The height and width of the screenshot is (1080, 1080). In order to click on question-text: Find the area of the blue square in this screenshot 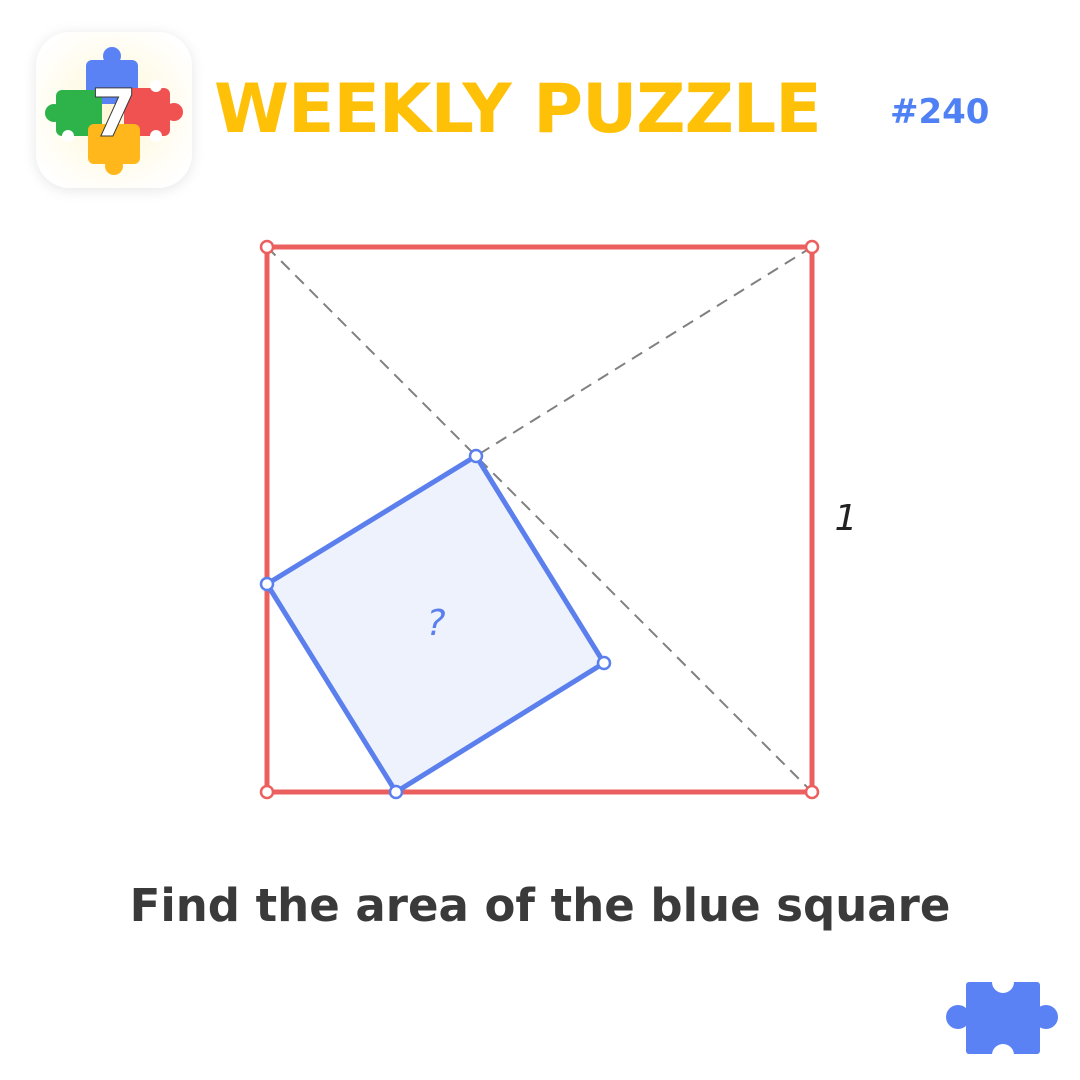, I will do `click(540, 905)`.